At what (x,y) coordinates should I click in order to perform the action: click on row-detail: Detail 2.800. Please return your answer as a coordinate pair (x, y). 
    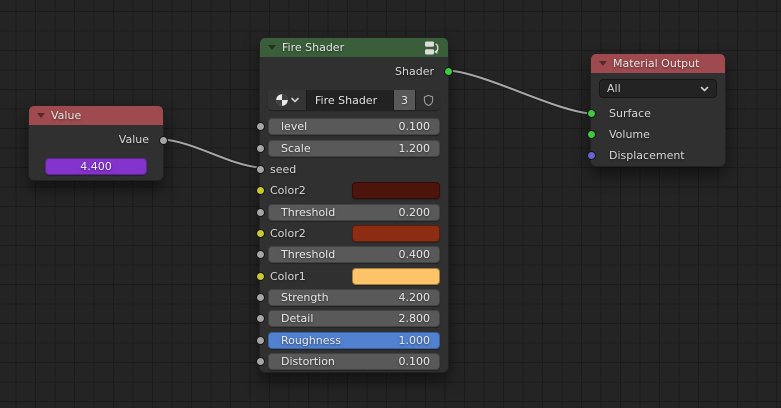
    Looking at the image, I should click on (347, 318).